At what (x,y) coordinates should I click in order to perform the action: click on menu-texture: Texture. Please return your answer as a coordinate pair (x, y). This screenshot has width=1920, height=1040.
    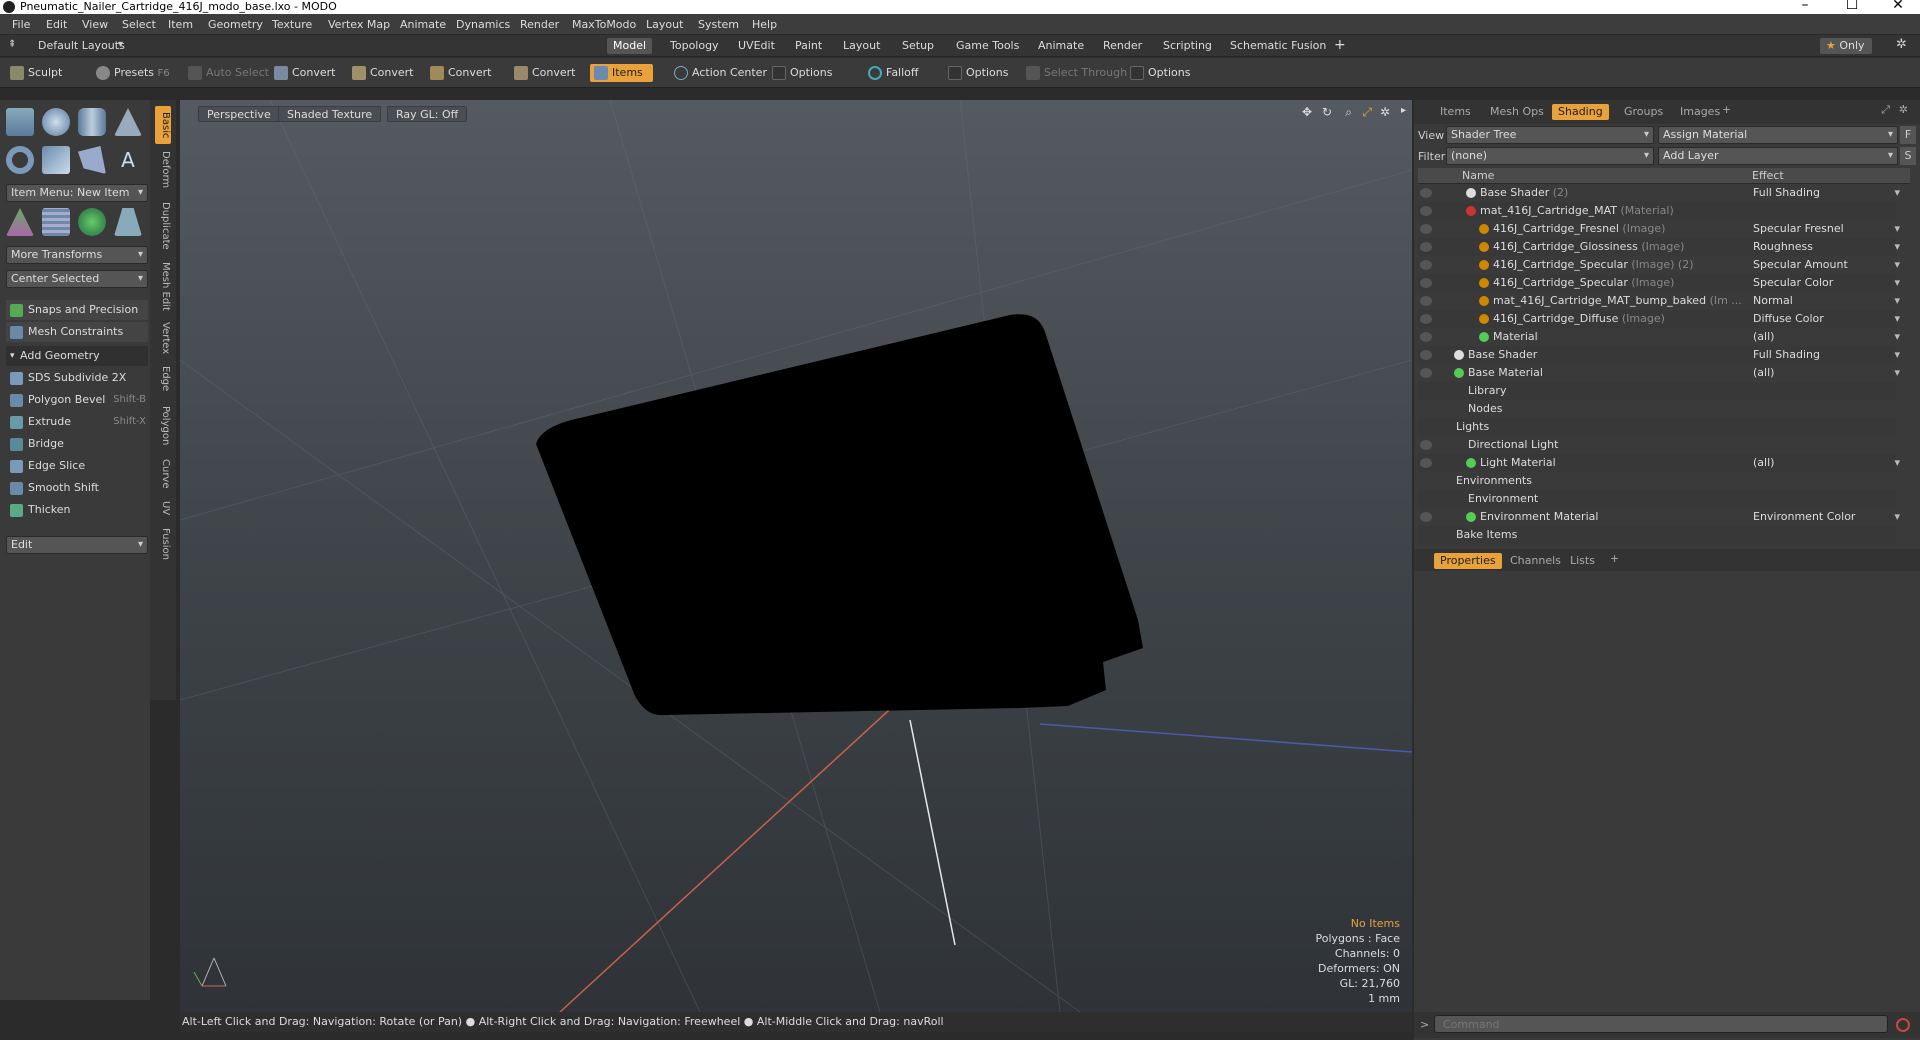
    Looking at the image, I should click on (292, 24).